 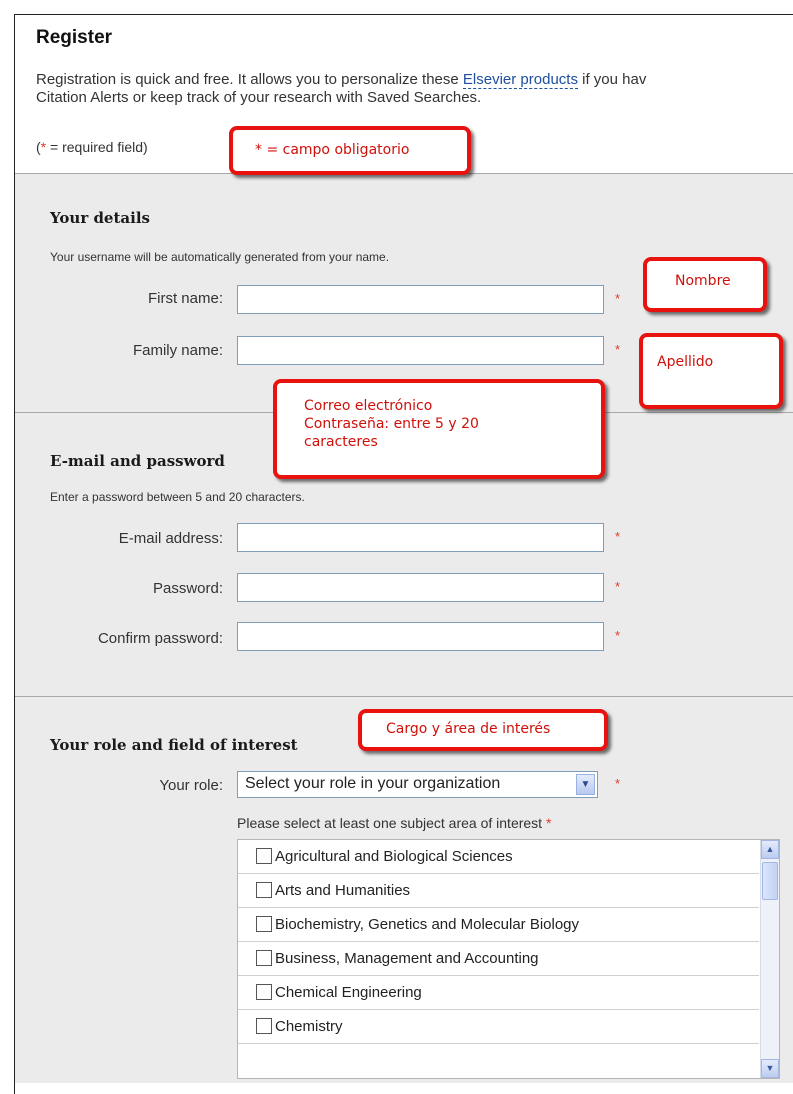 I want to click on role-select-value: Select your role in your organization, so click(x=373, y=783).